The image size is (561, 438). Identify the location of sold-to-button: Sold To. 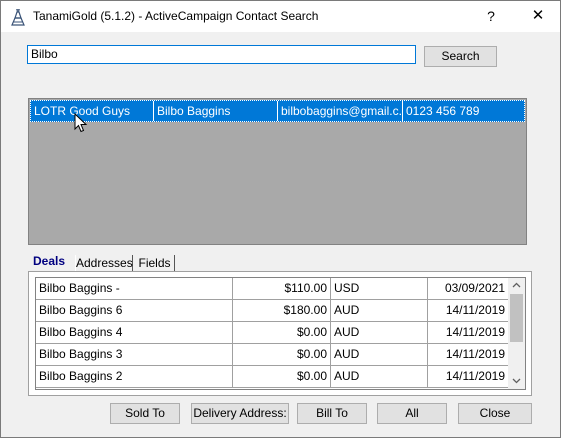
(145, 413).